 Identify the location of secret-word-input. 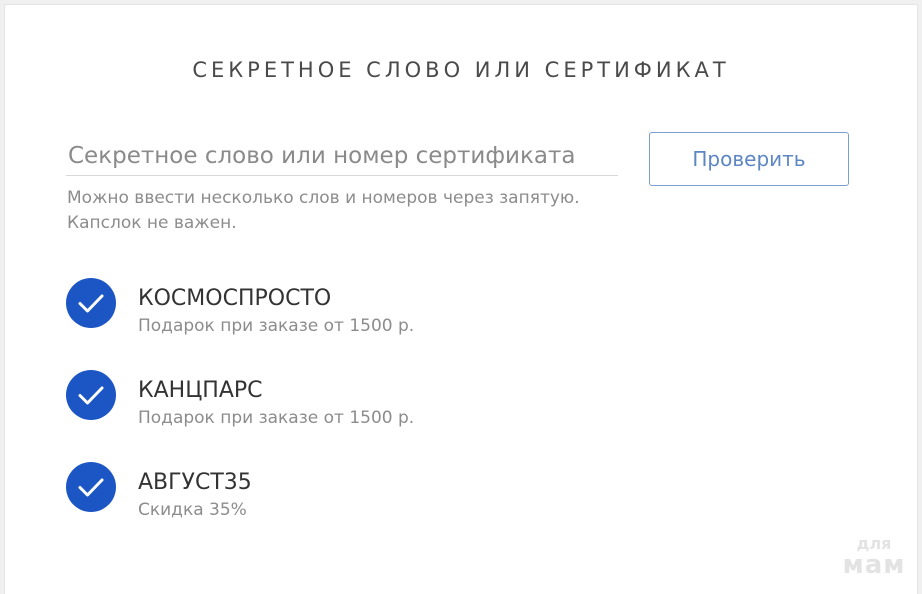
(342, 156).